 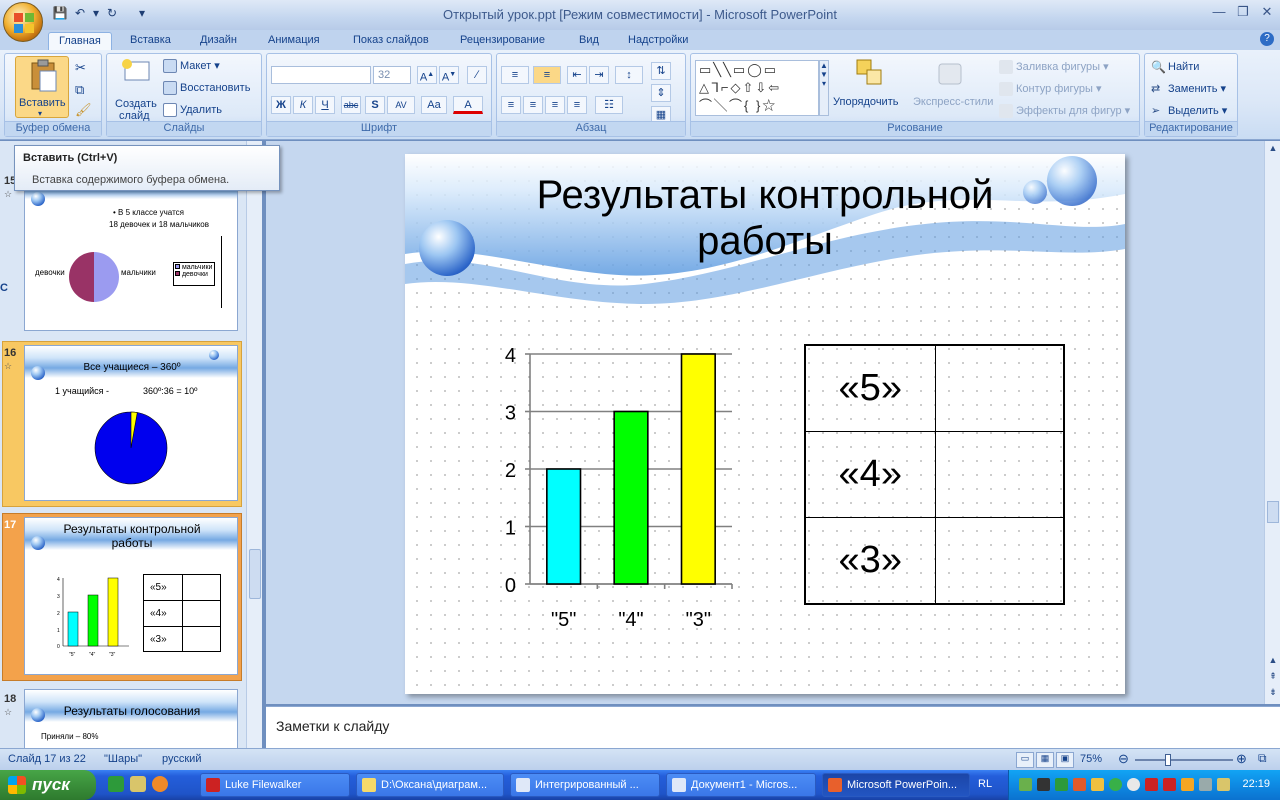 What do you see at coordinates (218, 41) in the screenshot?
I see `tab-design: Дизайн` at bounding box center [218, 41].